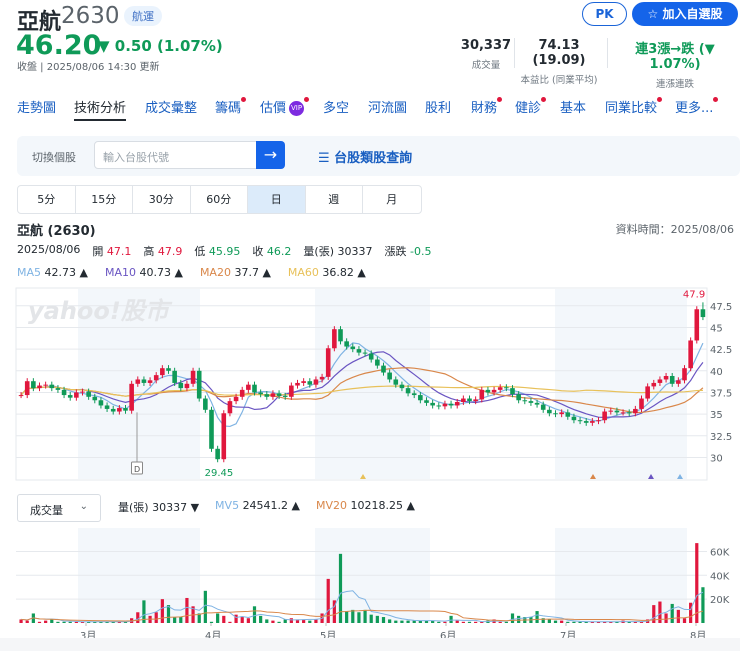 The image size is (740, 651). Describe the element at coordinates (66, 272) in the screenshot. I see `ma-value: 42.73 ▲` at that location.